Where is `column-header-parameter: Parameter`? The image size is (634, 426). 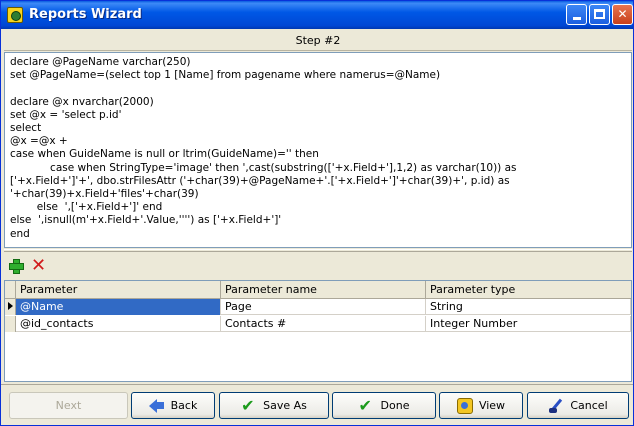 column-header-parameter: Parameter is located at coordinates (118, 290).